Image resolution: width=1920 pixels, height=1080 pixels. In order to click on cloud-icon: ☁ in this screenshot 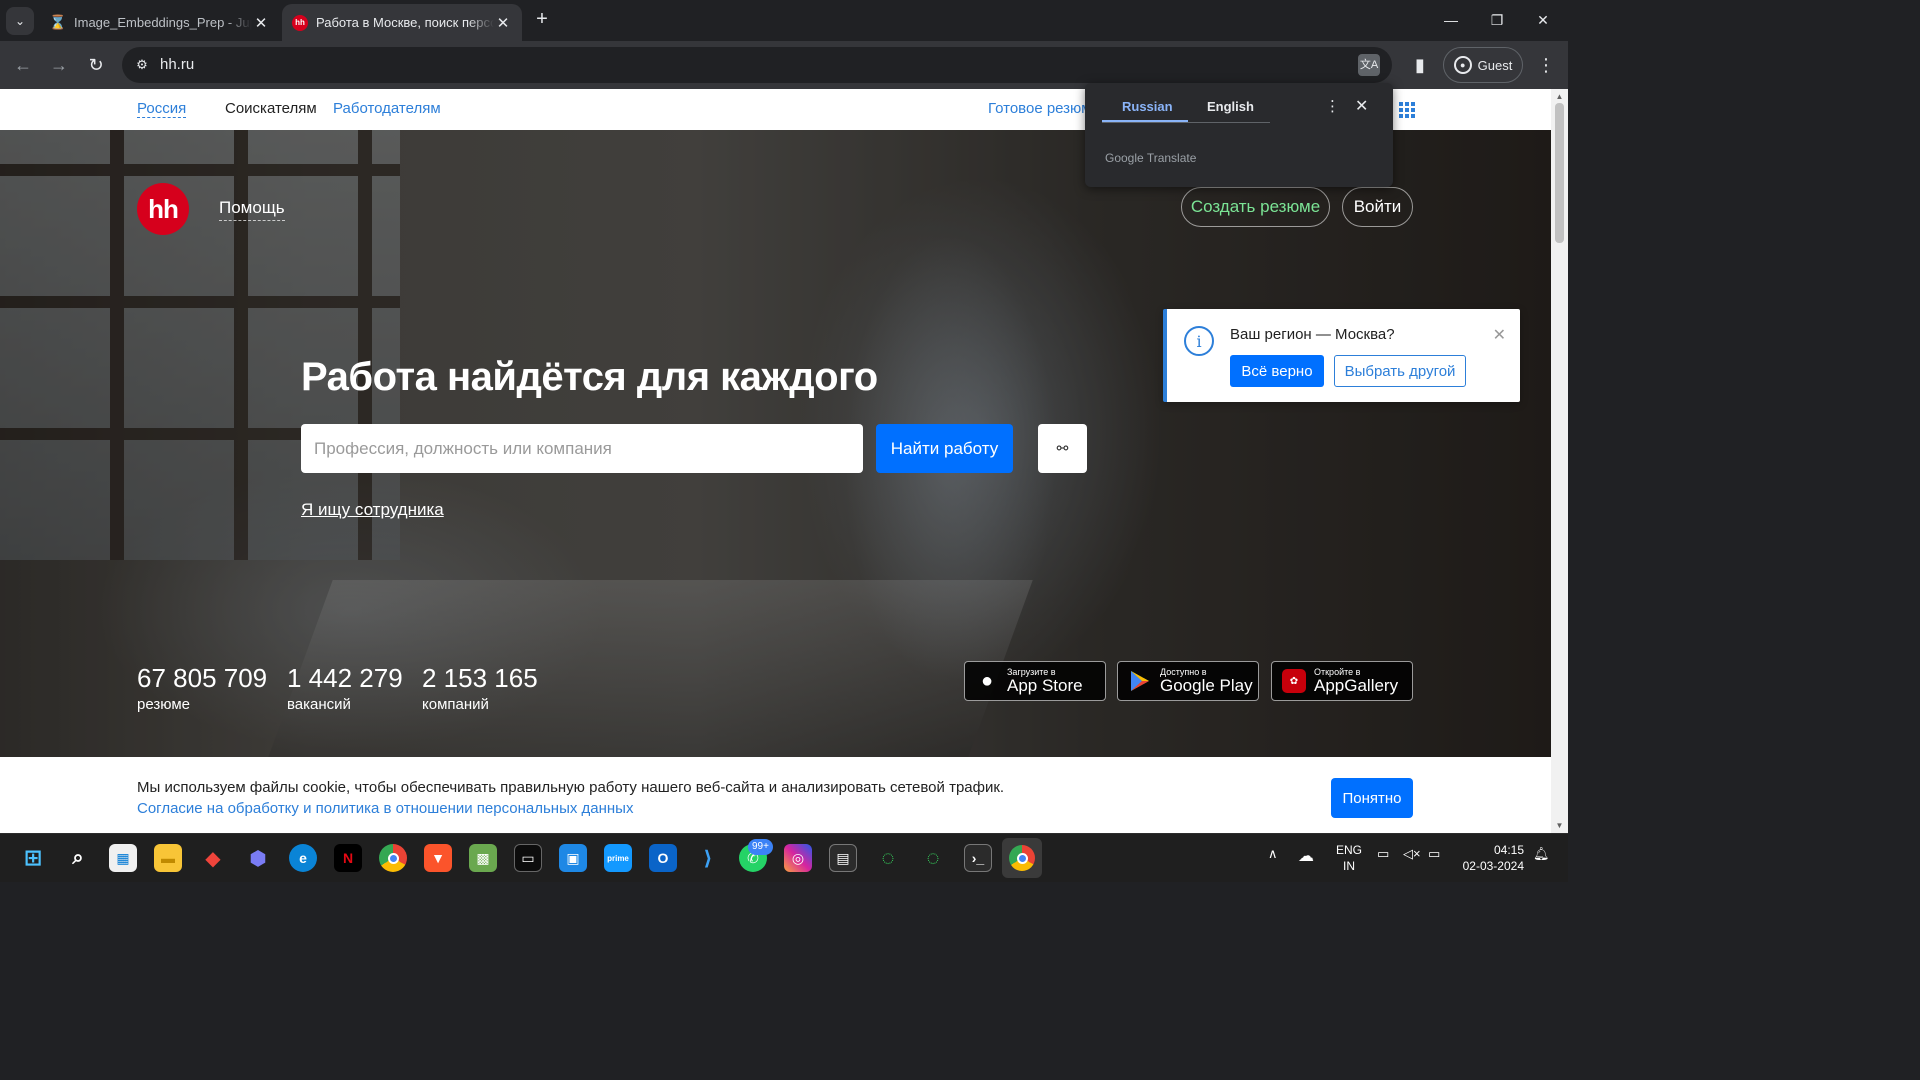, I will do `click(1306, 856)`.